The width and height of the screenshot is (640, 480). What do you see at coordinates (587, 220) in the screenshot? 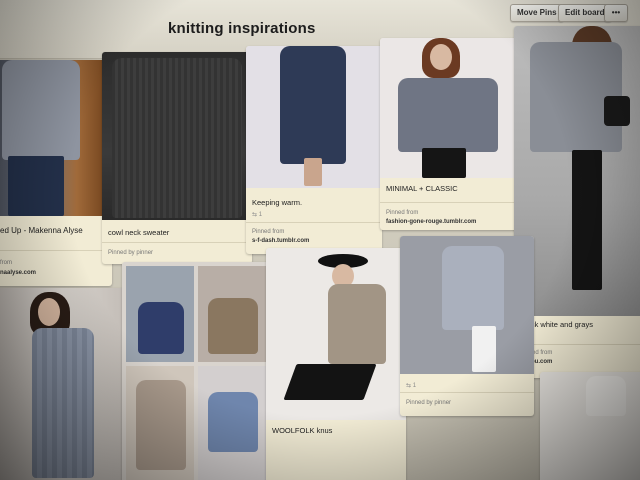
I see `black-leggings-figure` at bounding box center [587, 220].